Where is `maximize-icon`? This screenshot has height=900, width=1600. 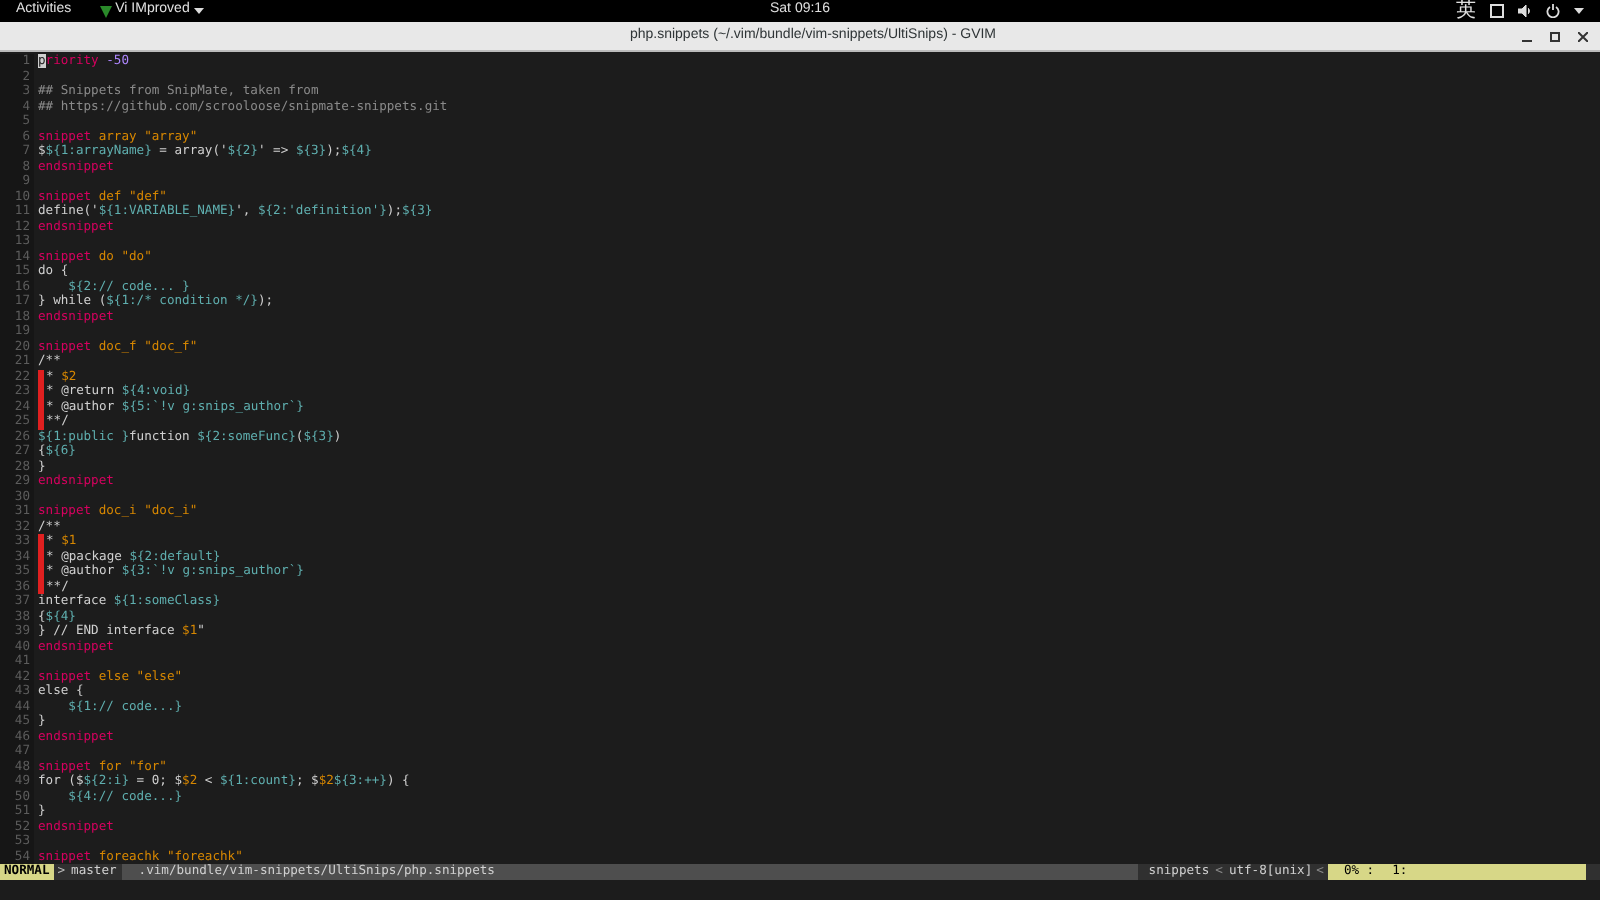 maximize-icon is located at coordinates (1555, 36).